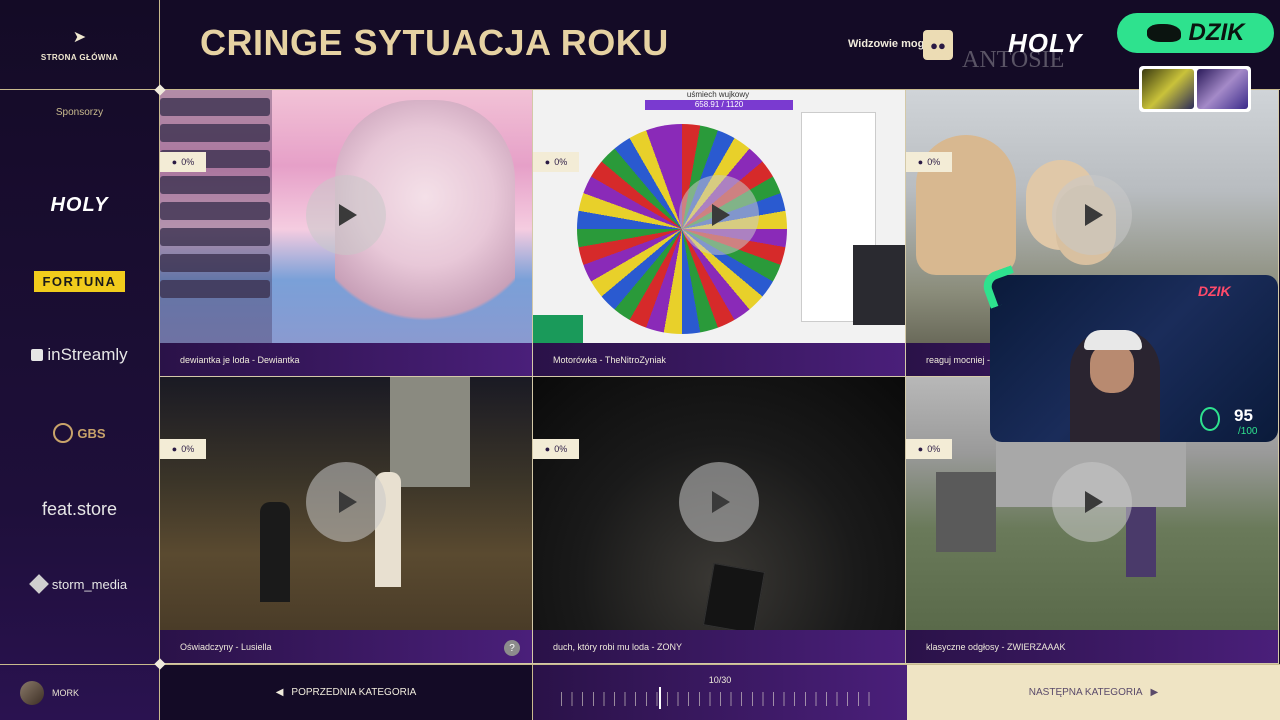 The height and width of the screenshot is (720, 1280). What do you see at coordinates (879, 285) in the screenshot?
I see `webcam-inset` at bounding box center [879, 285].